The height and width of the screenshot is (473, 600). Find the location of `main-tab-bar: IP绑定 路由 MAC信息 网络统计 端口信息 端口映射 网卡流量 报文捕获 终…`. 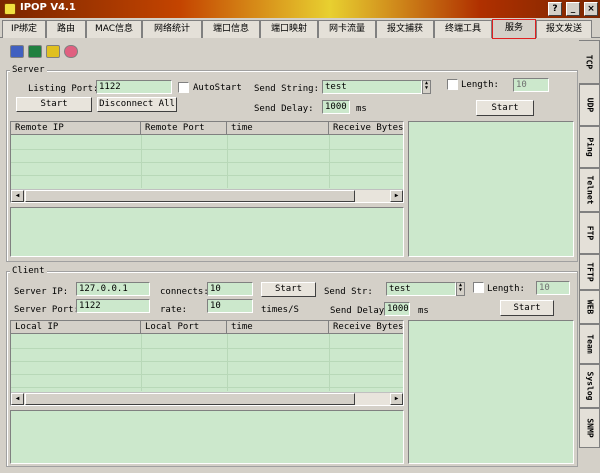

main-tab-bar: IP绑定 路由 MAC信息 网络统计 端口信息 端口映射 网卡流量 报文捕获 终… is located at coordinates (300, 29).